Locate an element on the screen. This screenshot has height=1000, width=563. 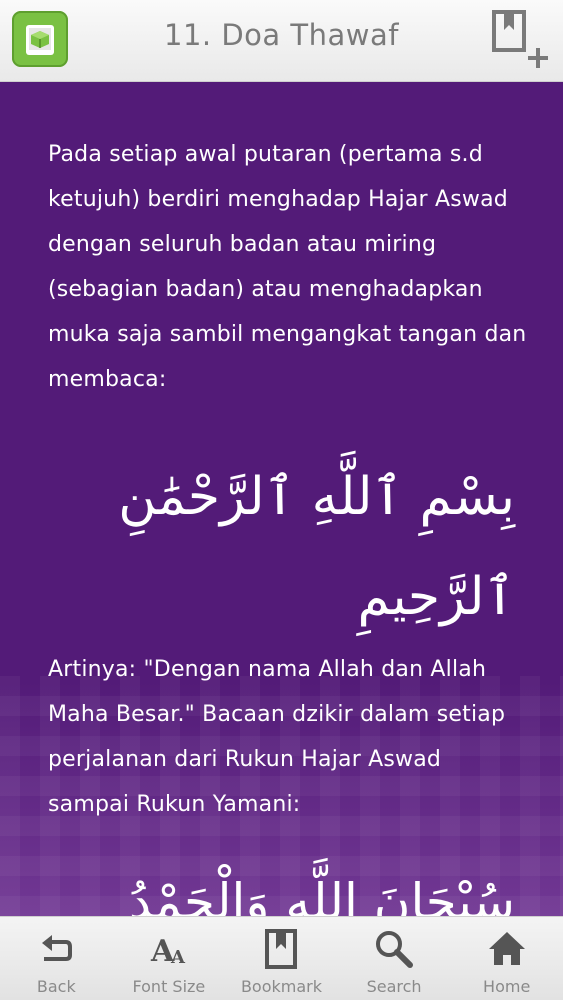
app-book-icon is located at coordinates (40, 39).